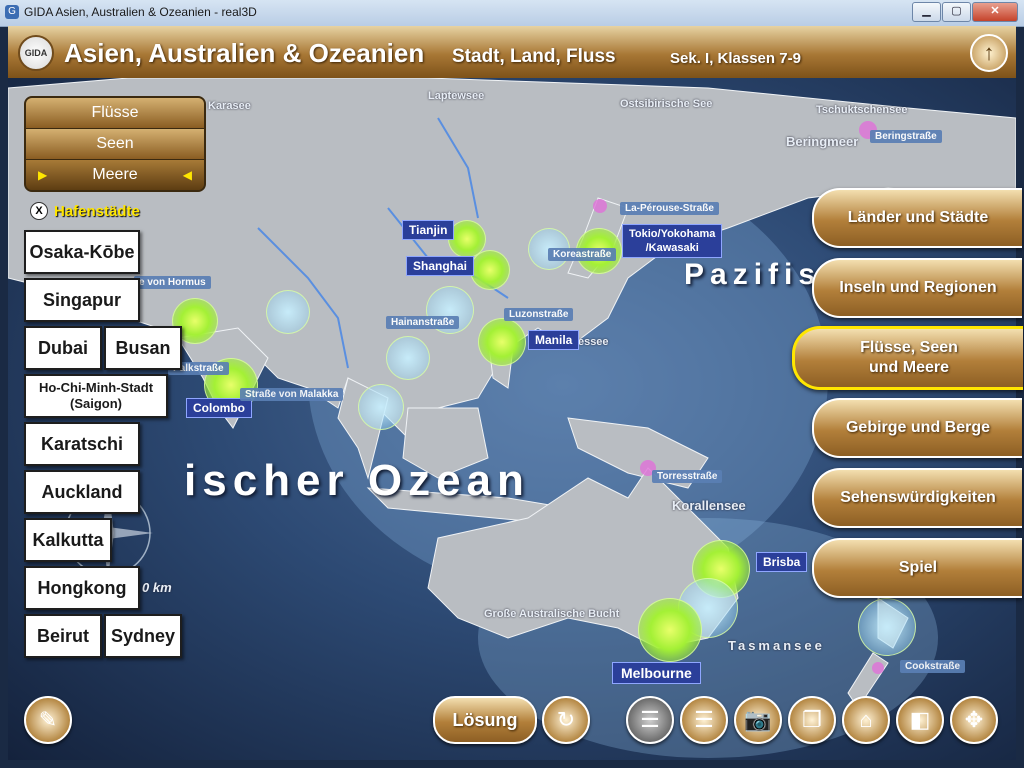 This screenshot has height=768, width=1024. I want to click on nav-gebirge-und-berge: Gebirge und Berge, so click(917, 428).